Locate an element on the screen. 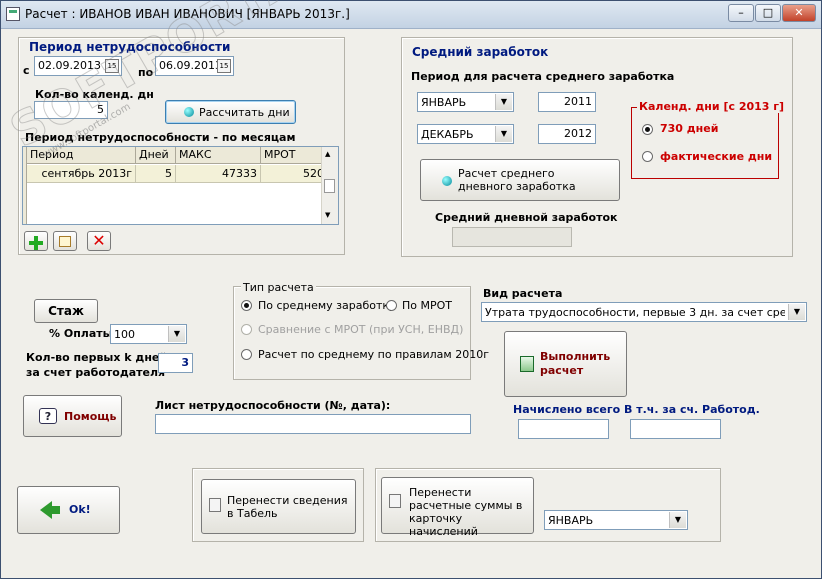 The width and height of the screenshot is (822, 579). help-icon: ? is located at coordinates (48, 416).